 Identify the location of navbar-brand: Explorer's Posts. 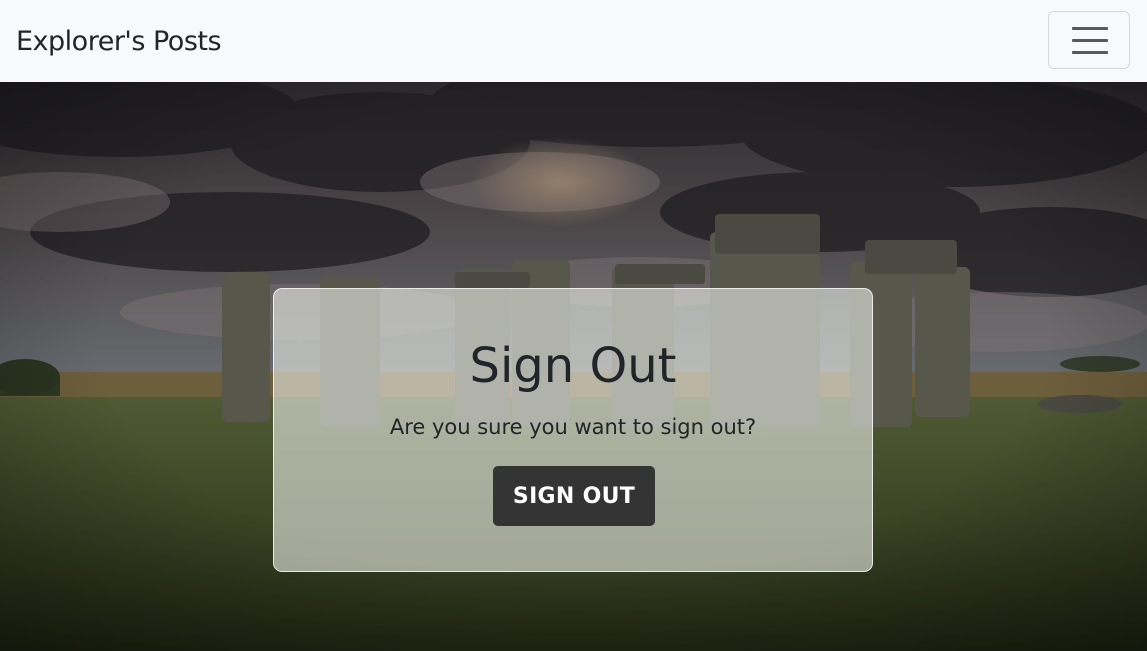
(119, 42).